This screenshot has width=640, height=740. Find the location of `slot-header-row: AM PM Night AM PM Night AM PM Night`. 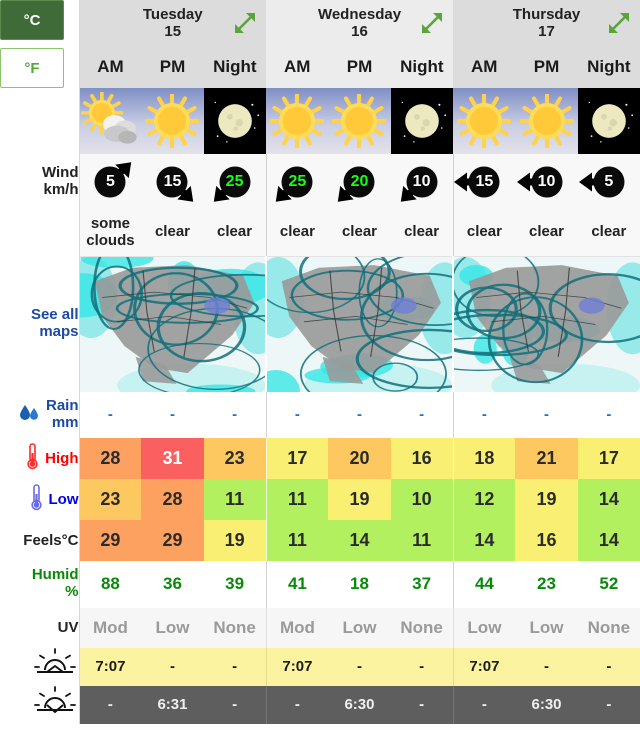

slot-header-row: AM PM Night AM PM Night AM PM Night is located at coordinates (320, 67).